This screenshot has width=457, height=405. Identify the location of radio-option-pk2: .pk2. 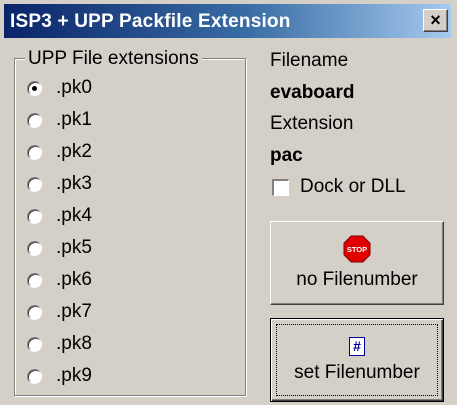
(59, 152).